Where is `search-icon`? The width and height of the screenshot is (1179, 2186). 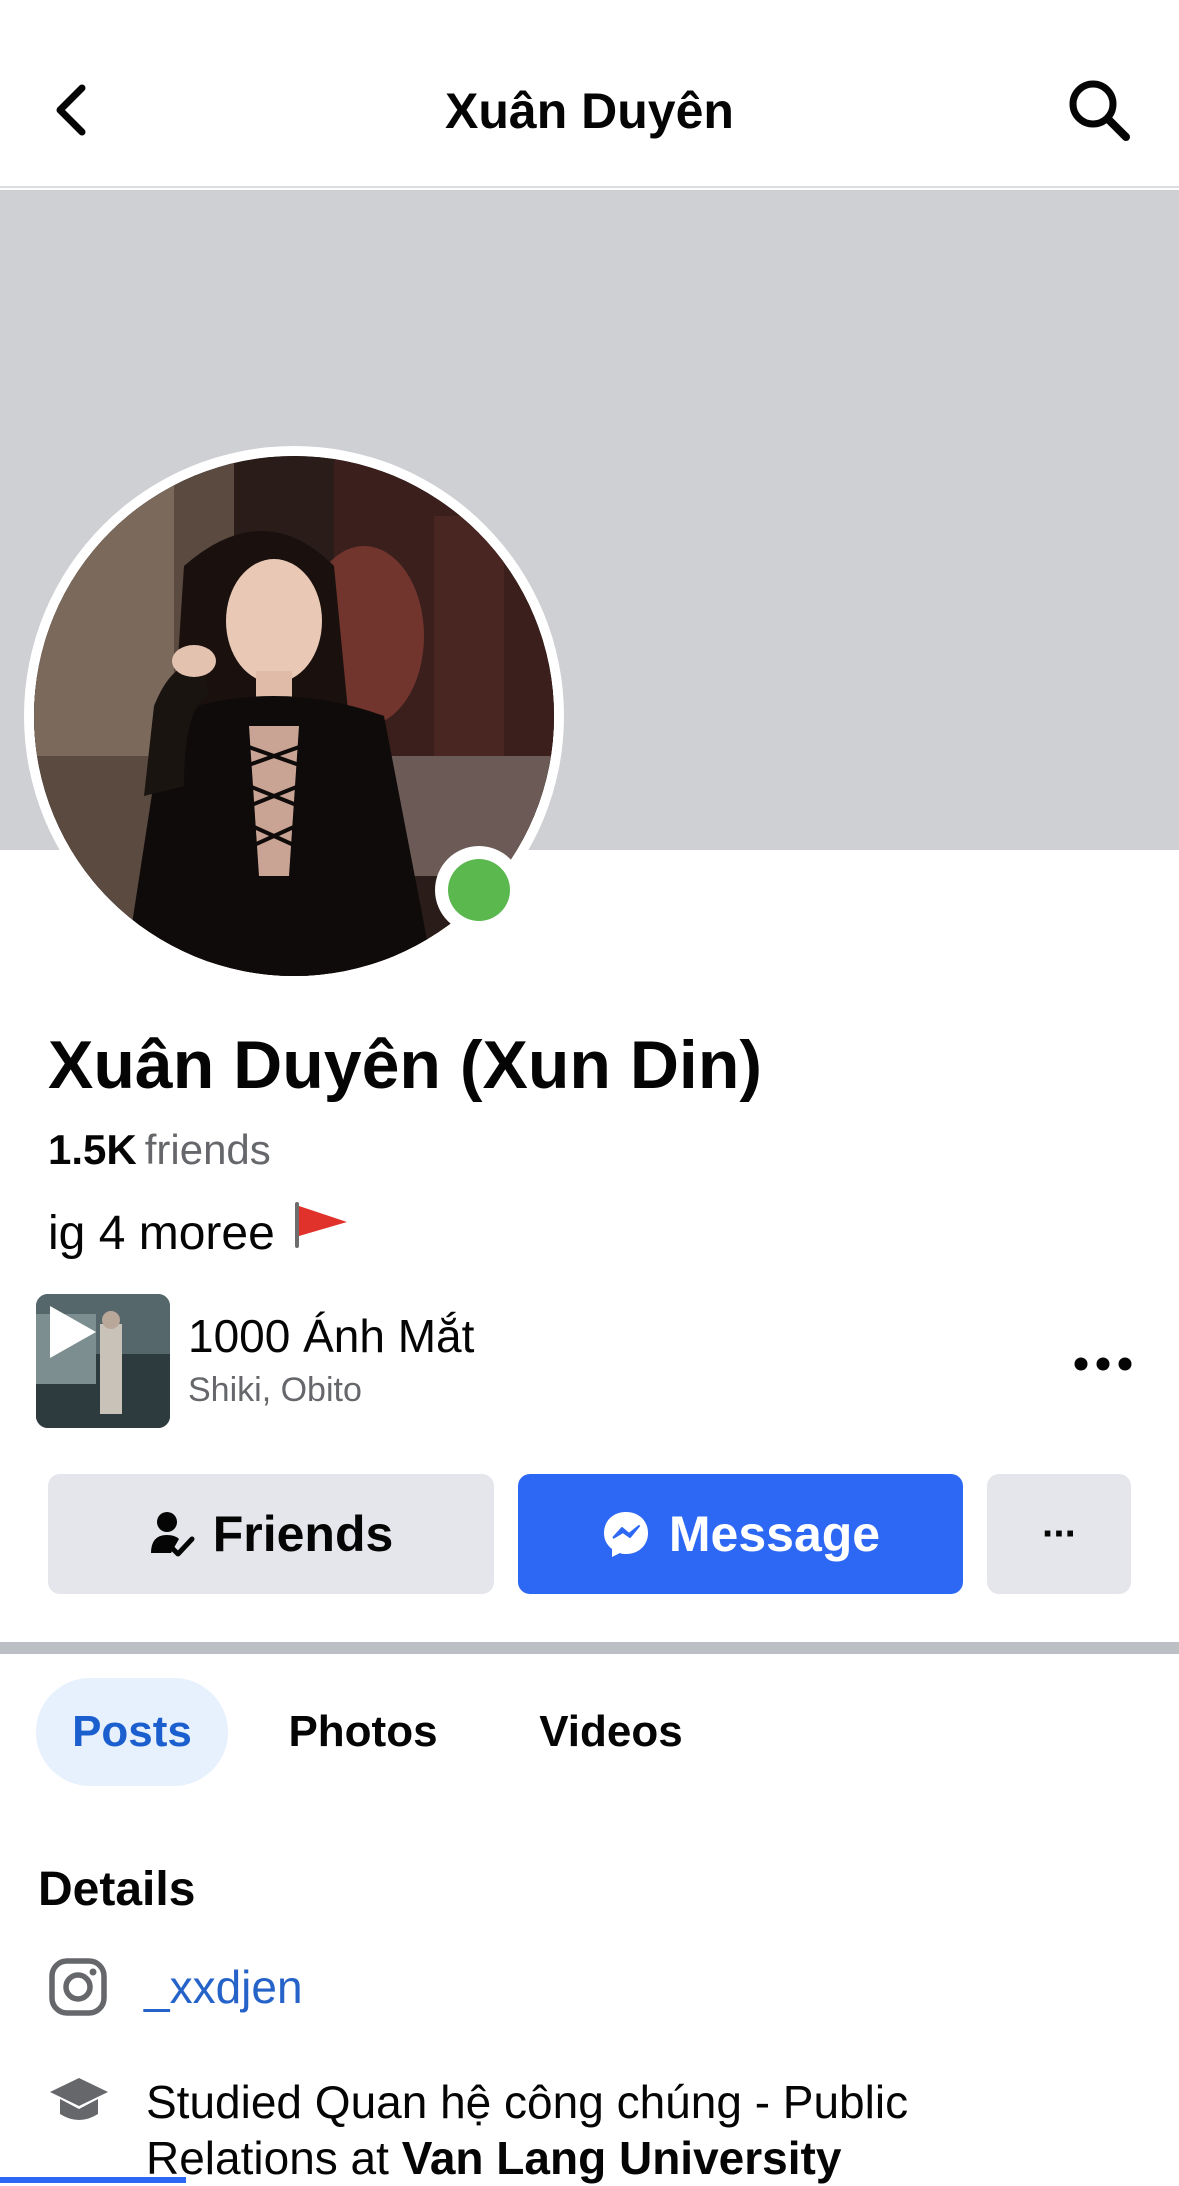
search-icon is located at coordinates (1099, 110).